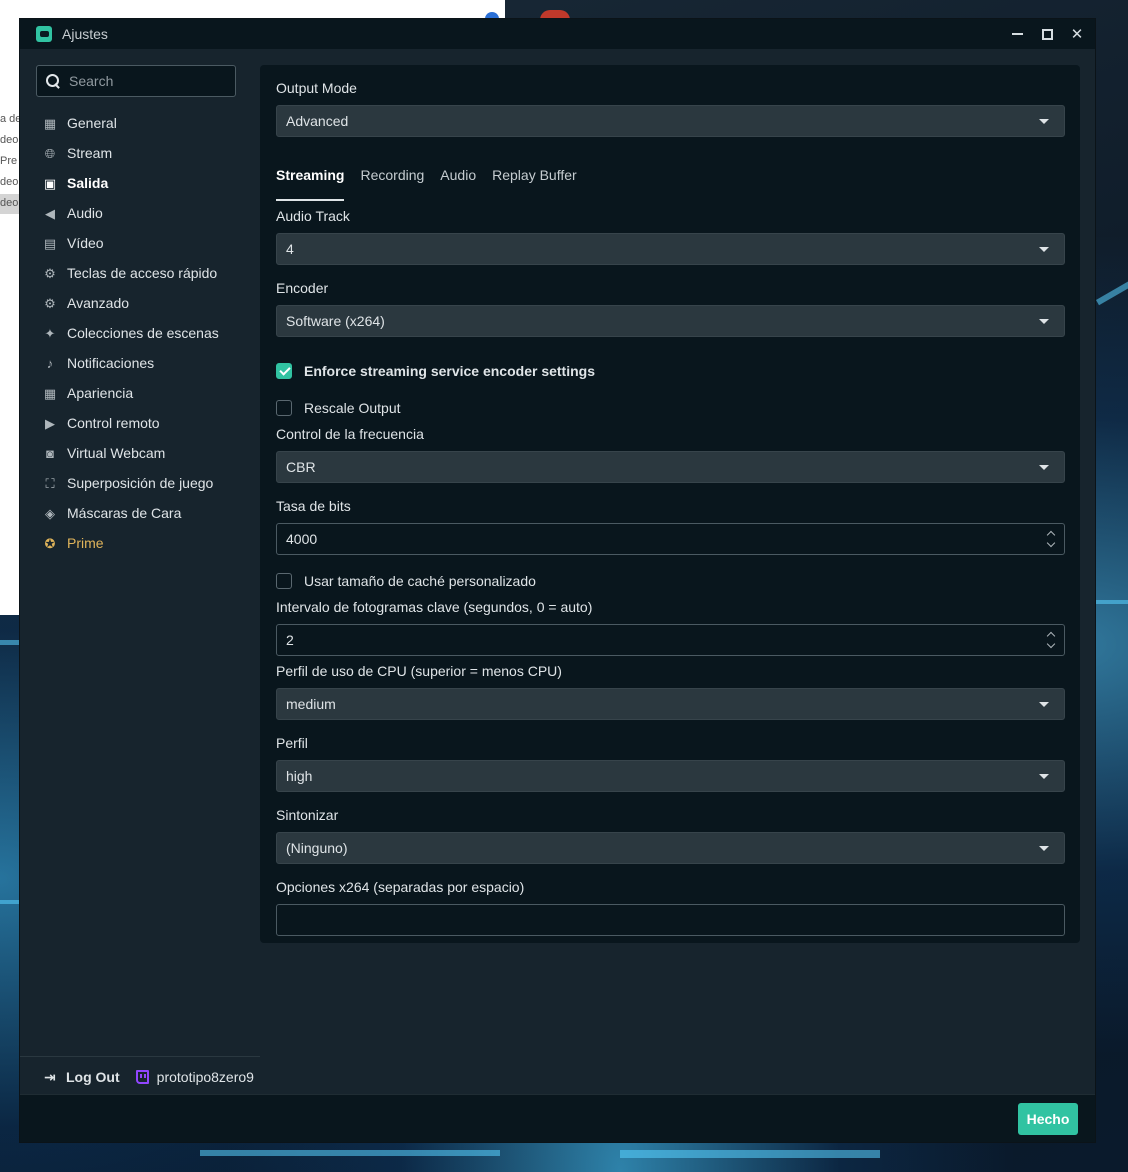  Describe the element at coordinates (335, 321) in the screenshot. I see `select-value: Software (x264)` at that location.